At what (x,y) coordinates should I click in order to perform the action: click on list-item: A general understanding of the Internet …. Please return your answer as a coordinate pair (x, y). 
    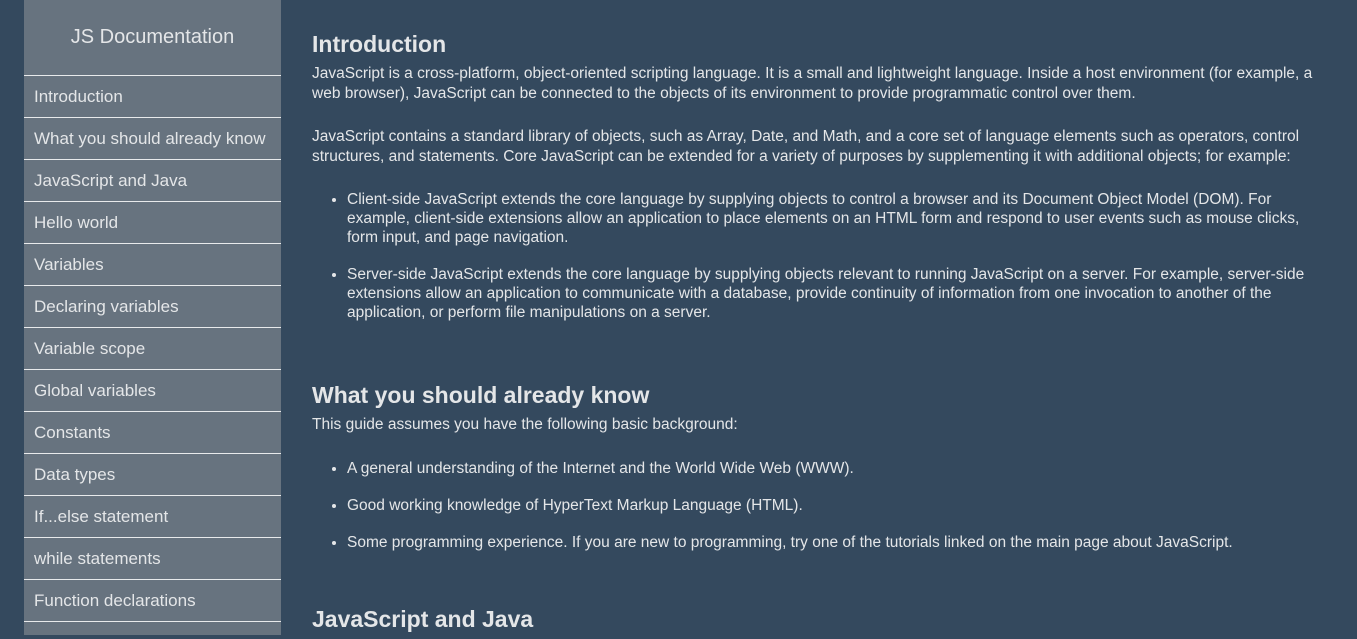
    Looking at the image, I should click on (839, 468).